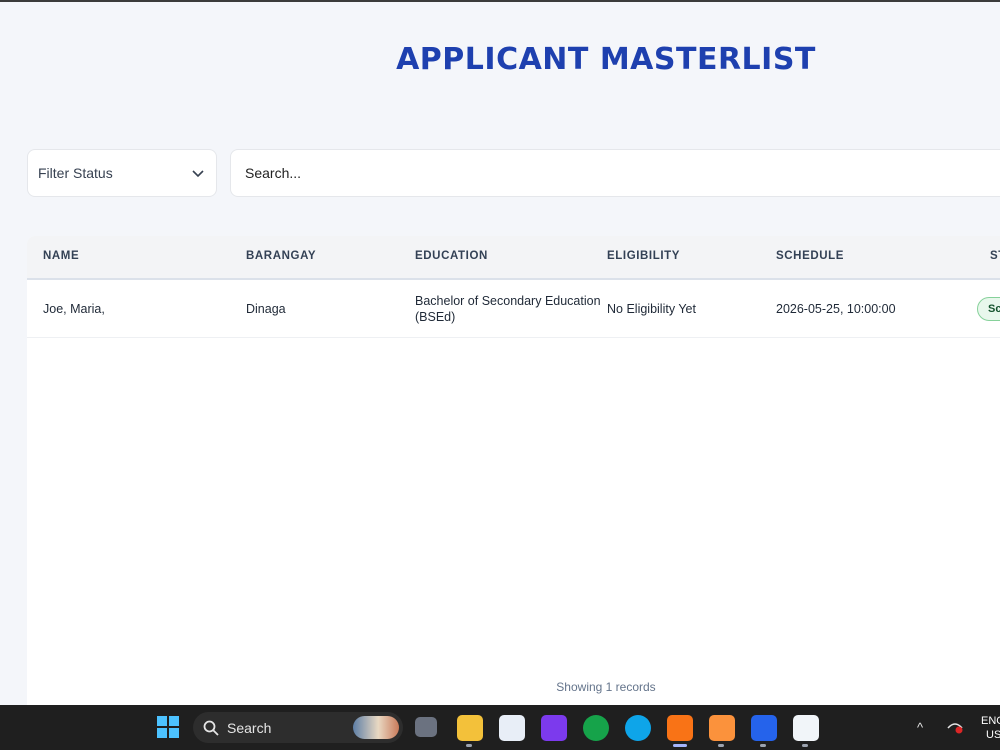  I want to click on search-icon, so click(211, 728).